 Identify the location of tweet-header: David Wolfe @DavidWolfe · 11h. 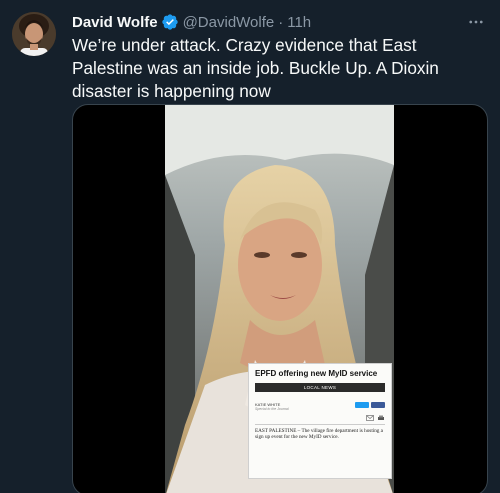
(280, 22).